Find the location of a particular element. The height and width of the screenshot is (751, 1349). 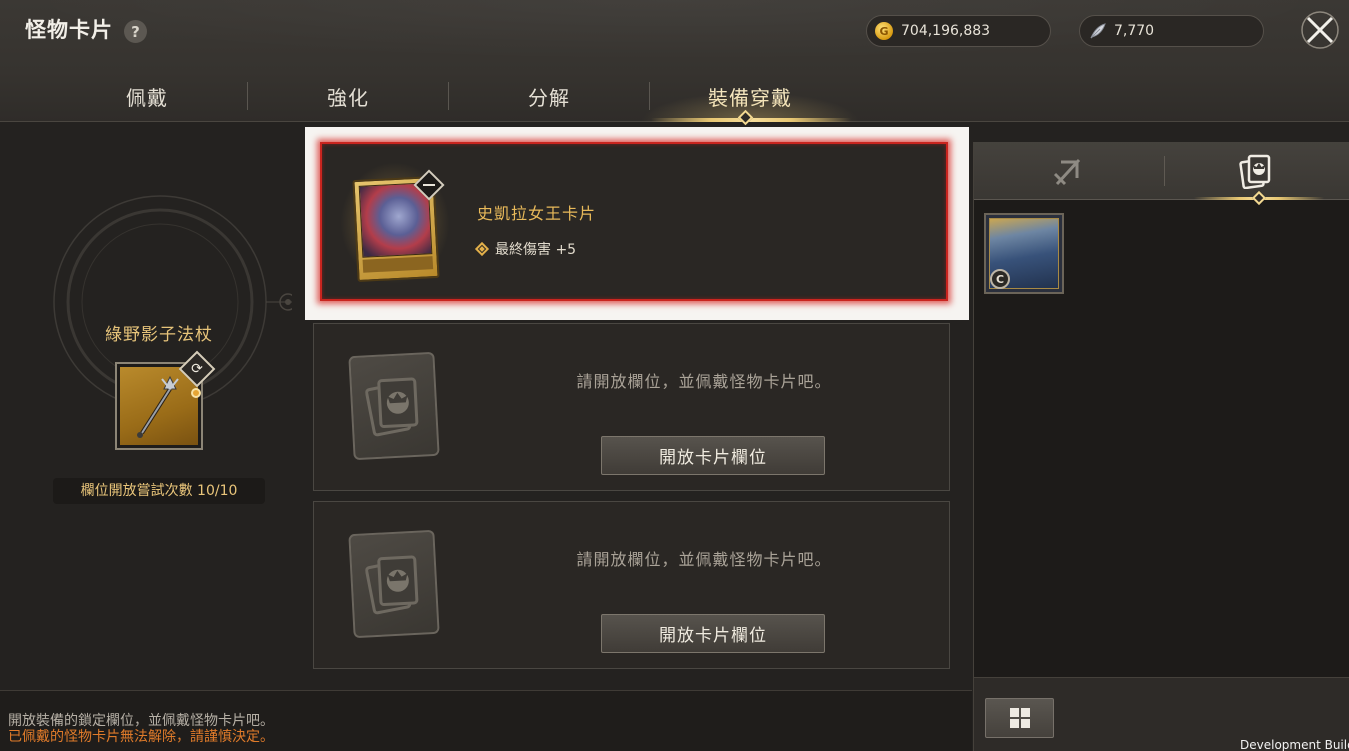

status-dot is located at coordinates (196, 393).